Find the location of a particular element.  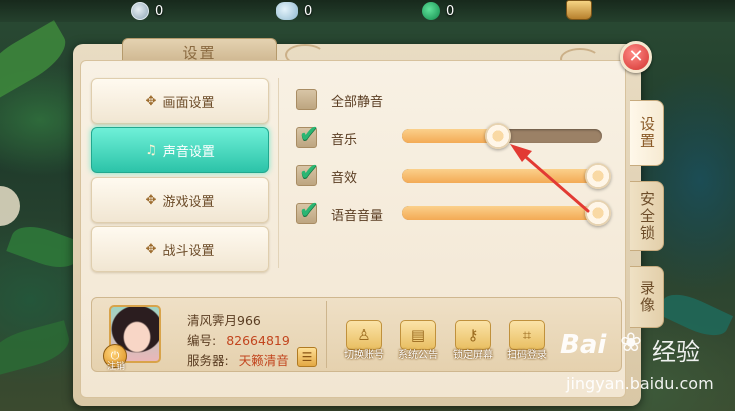

action-label: 锁定屏幕 is located at coordinates (473, 355).